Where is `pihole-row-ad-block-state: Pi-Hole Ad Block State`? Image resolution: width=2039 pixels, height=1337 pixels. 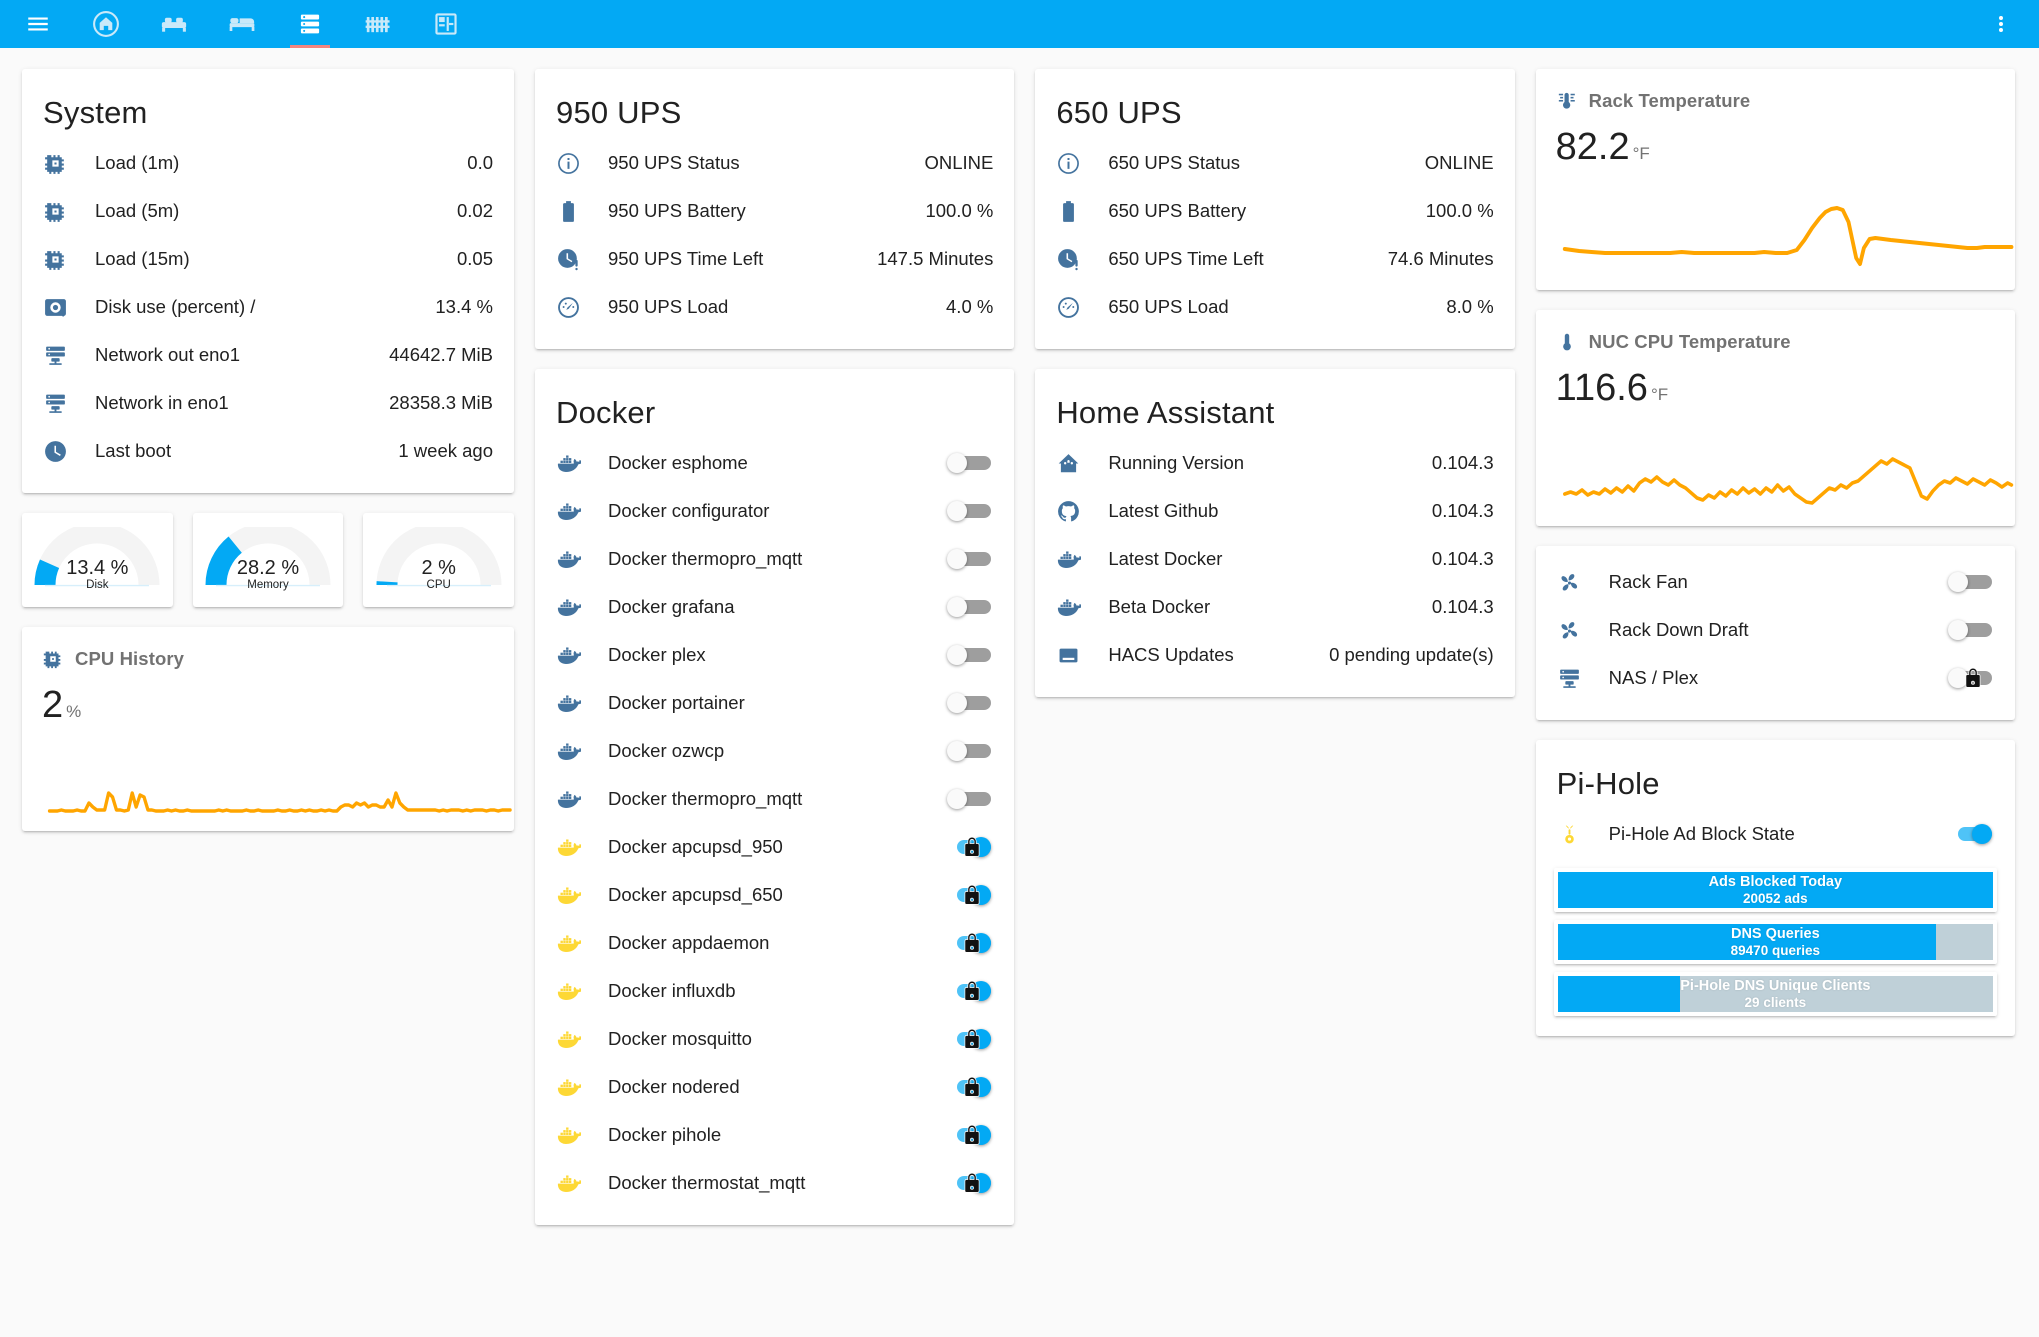
pihole-row-ad-block-state: Pi-Hole Ad Block State is located at coordinates (1775, 834).